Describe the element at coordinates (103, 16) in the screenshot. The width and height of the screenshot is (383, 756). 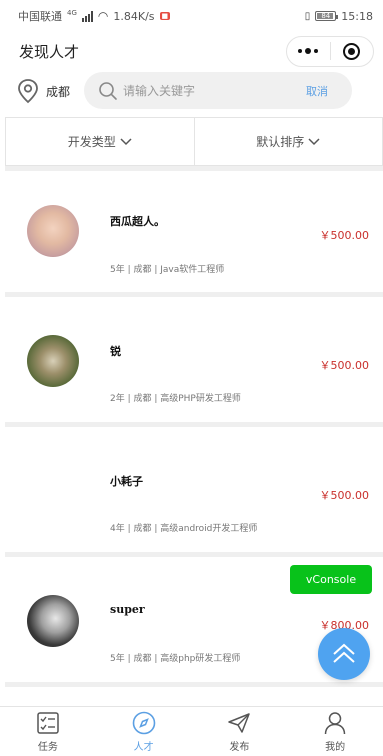
I see `wifi-icon: ◠` at that location.